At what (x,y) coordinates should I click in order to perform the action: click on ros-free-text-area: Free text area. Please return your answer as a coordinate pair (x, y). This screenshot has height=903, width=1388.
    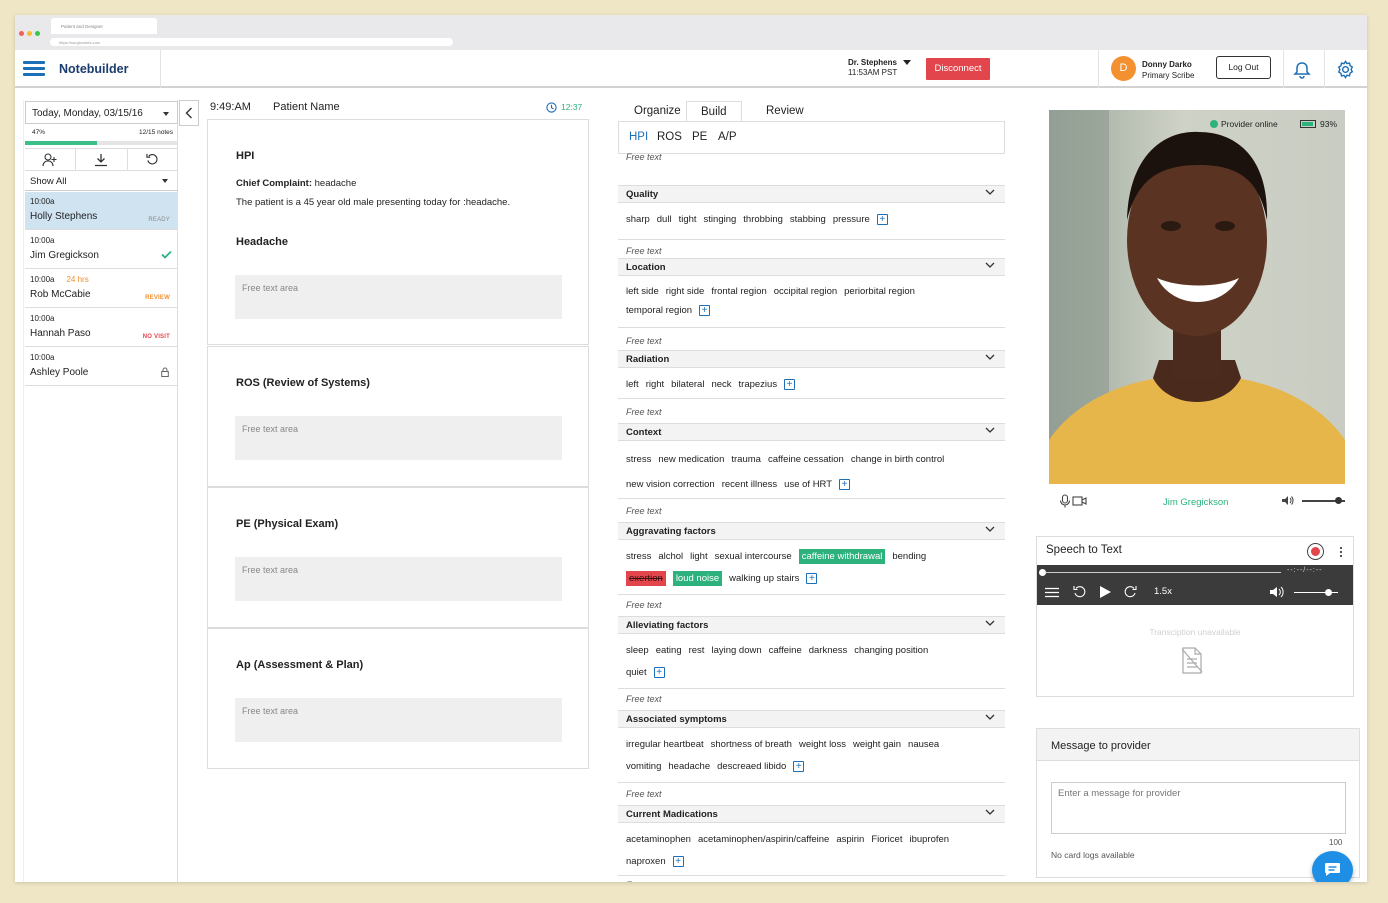
    Looking at the image, I should click on (398, 438).